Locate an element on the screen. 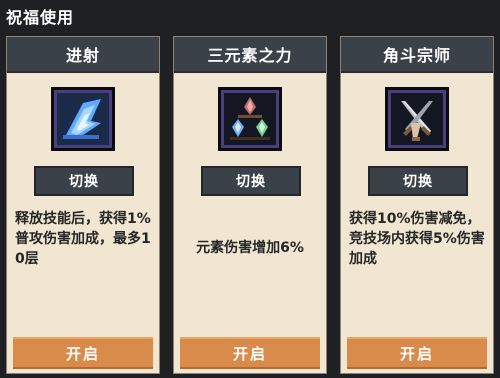 The image size is (500, 378). page-title: 祝福使用 is located at coordinates (40, 17).